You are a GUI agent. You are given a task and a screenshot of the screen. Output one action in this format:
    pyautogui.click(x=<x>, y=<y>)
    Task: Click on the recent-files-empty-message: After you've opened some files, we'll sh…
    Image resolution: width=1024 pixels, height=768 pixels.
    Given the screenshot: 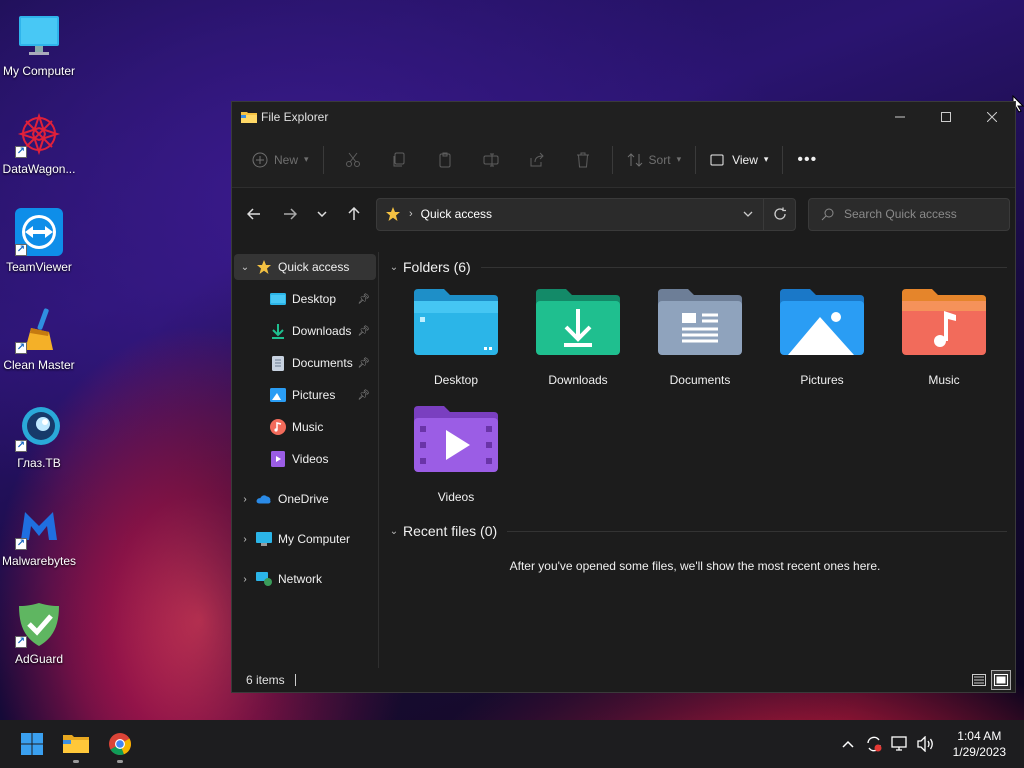 What is the action you would take?
    pyautogui.click(x=695, y=566)
    